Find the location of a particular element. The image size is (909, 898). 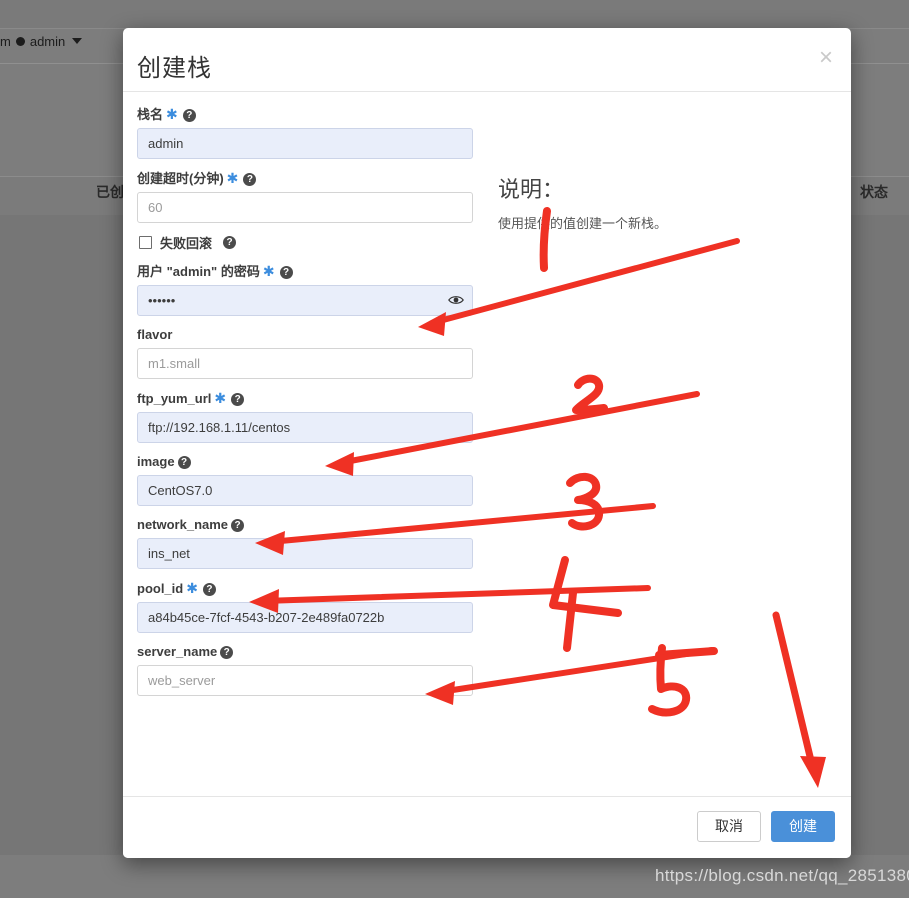

rollback-checkbox-row: 失败回滚 ? is located at coordinates (307, 242).